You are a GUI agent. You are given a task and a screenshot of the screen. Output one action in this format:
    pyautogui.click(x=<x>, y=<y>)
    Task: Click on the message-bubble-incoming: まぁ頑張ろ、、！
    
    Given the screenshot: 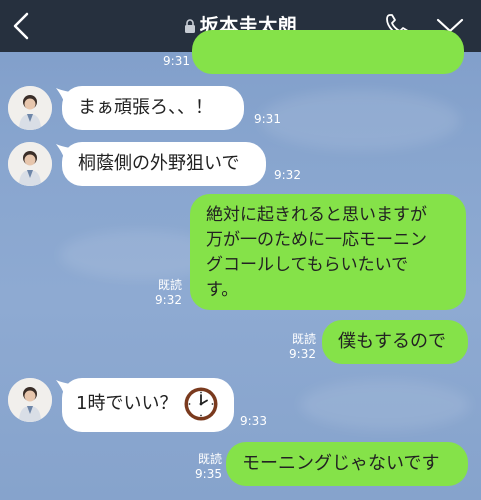 What is the action you would take?
    pyautogui.click(x=153, y=108)
    